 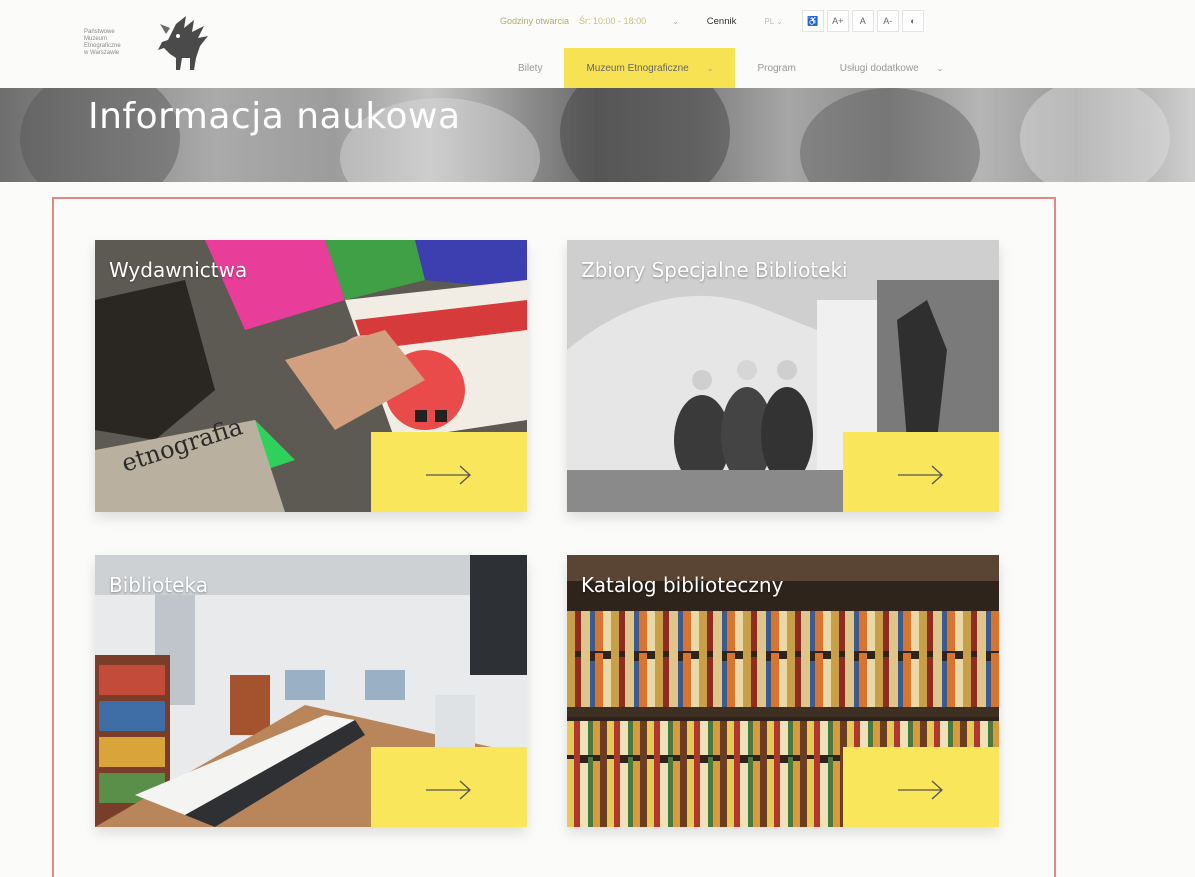 What do you see at coordinates (612, 21) in the screenshot?
I see `opening-hours-value: Śr: 10:00 - 18:00` at bounding box center [612, 21].